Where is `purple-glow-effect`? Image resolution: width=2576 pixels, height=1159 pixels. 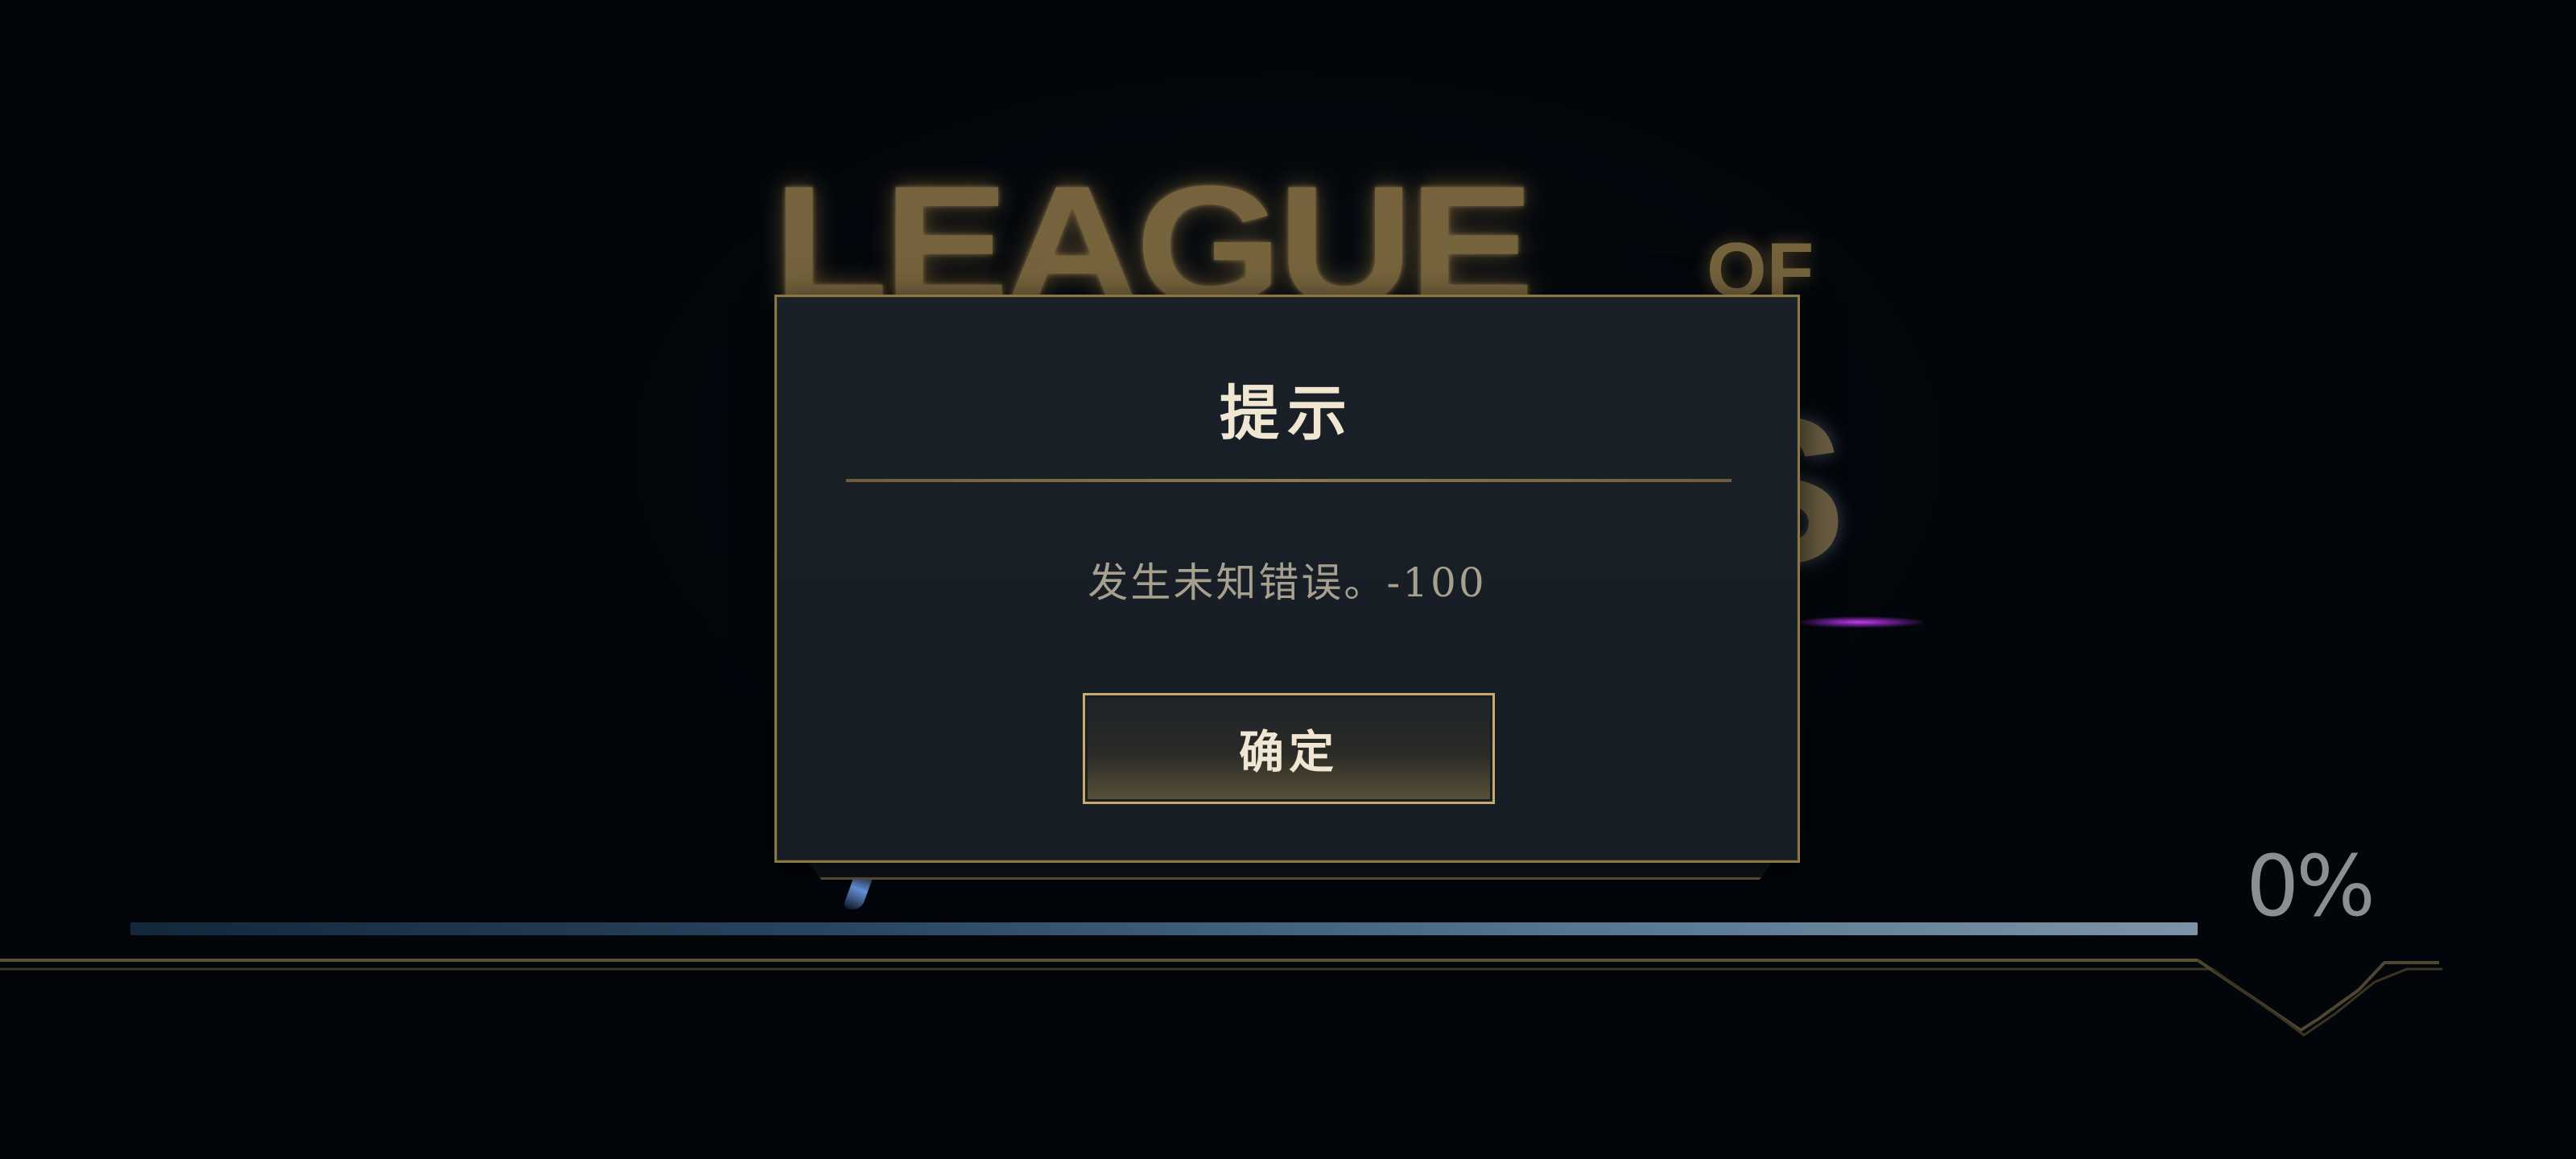 purple-glow-effect is located at coordinates (1859, 622).